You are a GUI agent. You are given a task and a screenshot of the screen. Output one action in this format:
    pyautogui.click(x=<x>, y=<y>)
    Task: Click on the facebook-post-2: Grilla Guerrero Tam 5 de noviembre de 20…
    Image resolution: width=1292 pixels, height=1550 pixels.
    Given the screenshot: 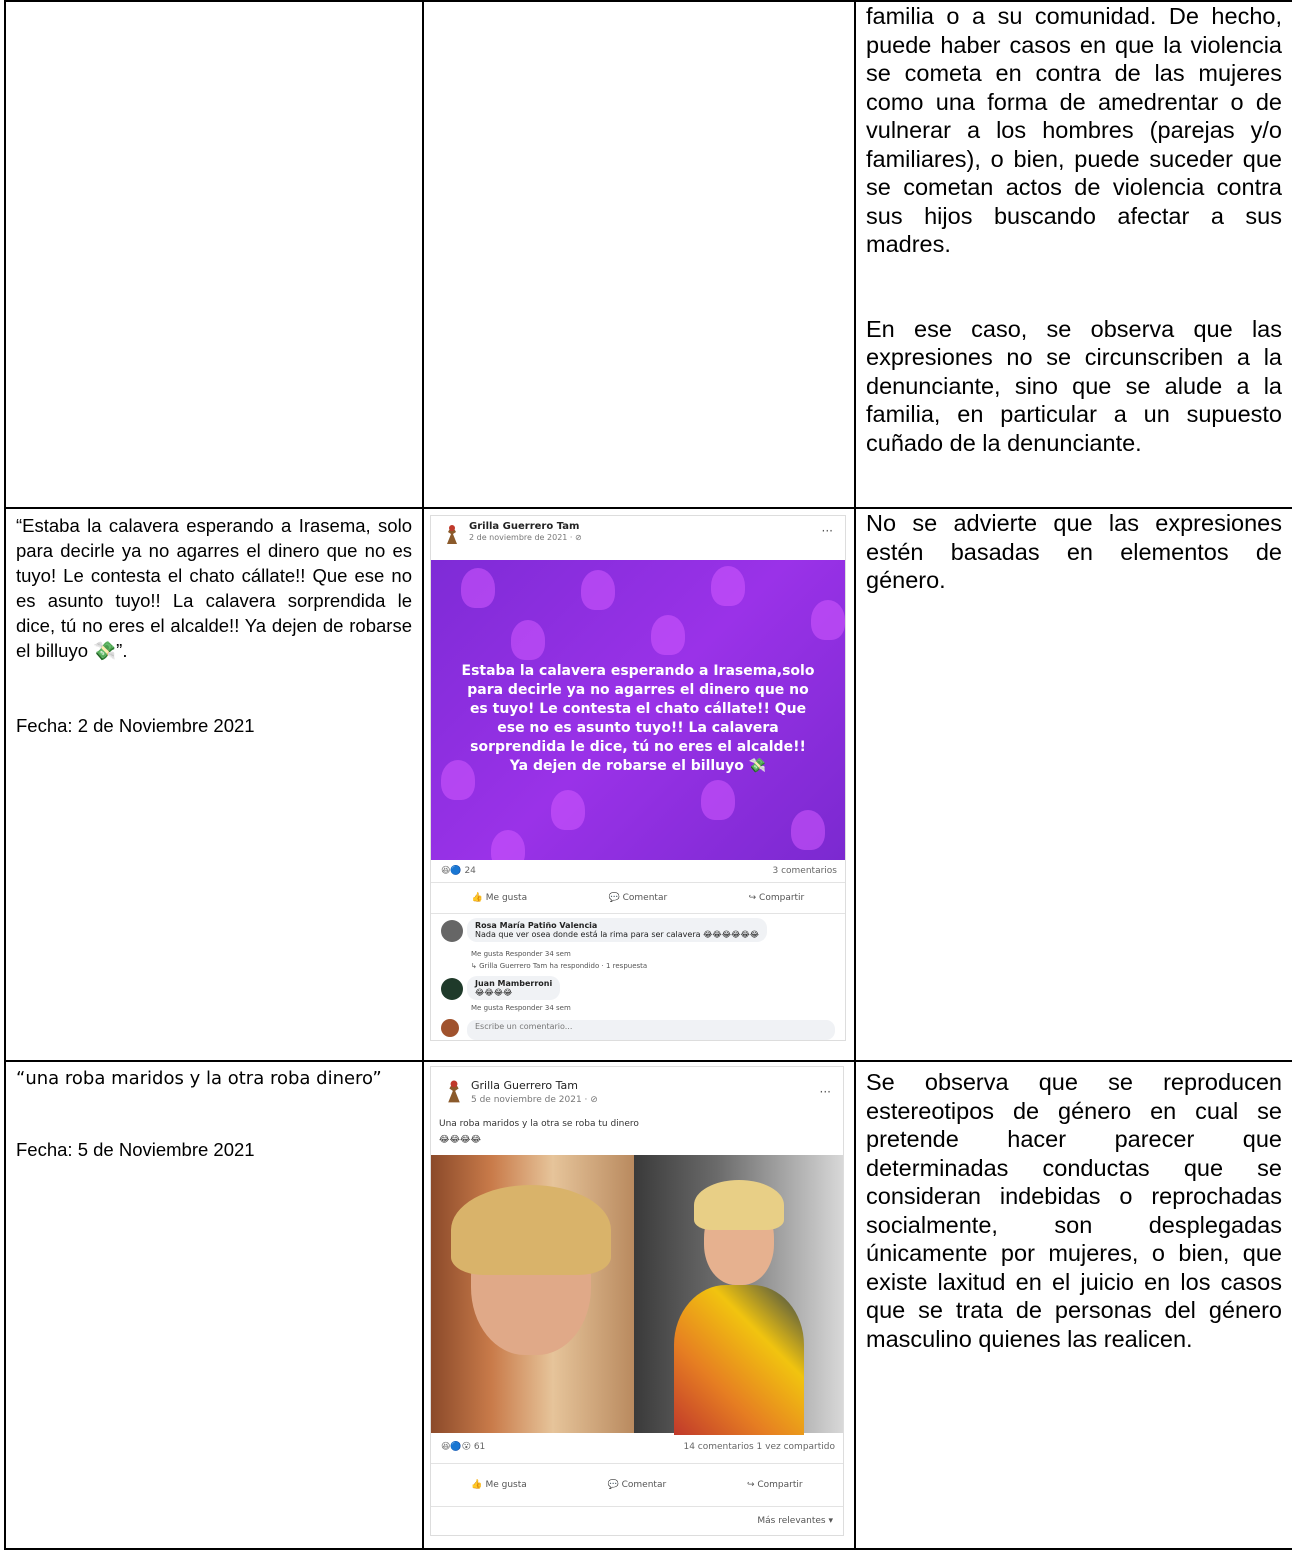 What is the action you would take?
    pyautogui.click(x=637, y=1301)
    